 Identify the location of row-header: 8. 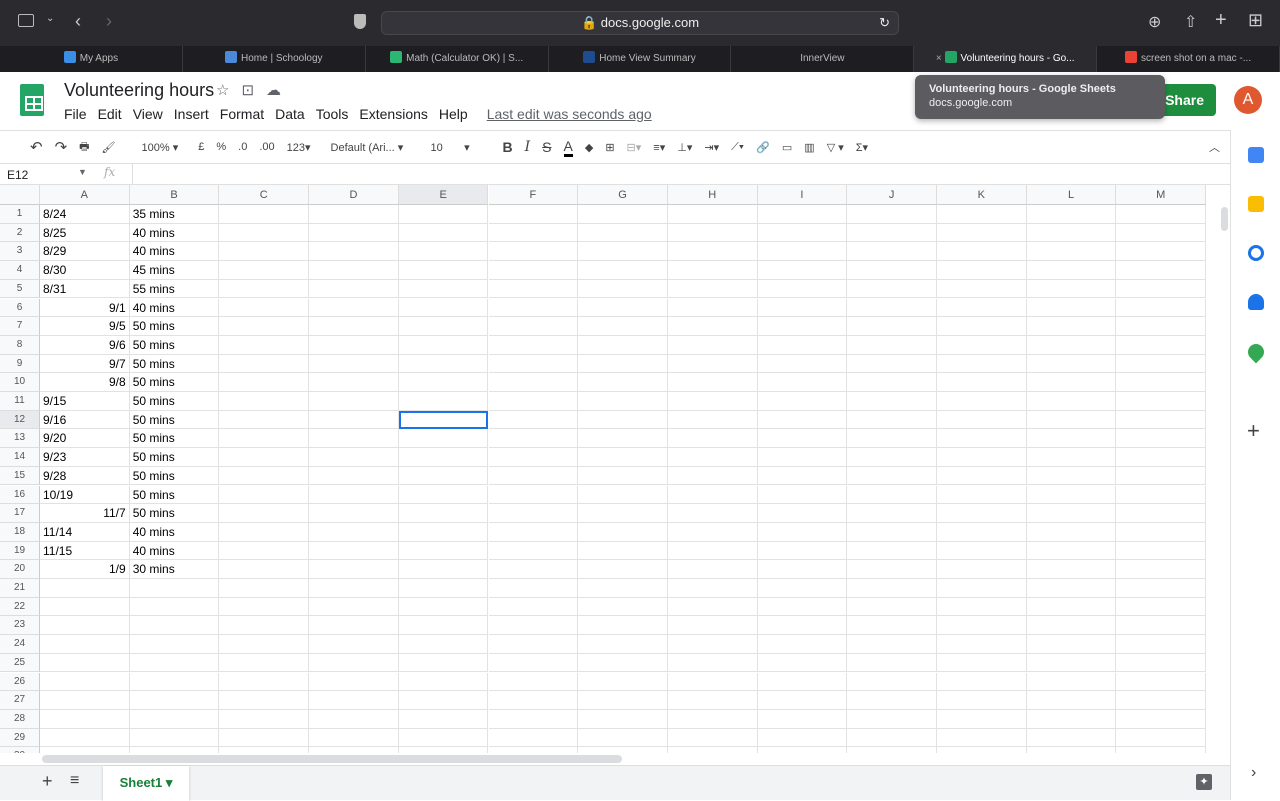
(20, 345).